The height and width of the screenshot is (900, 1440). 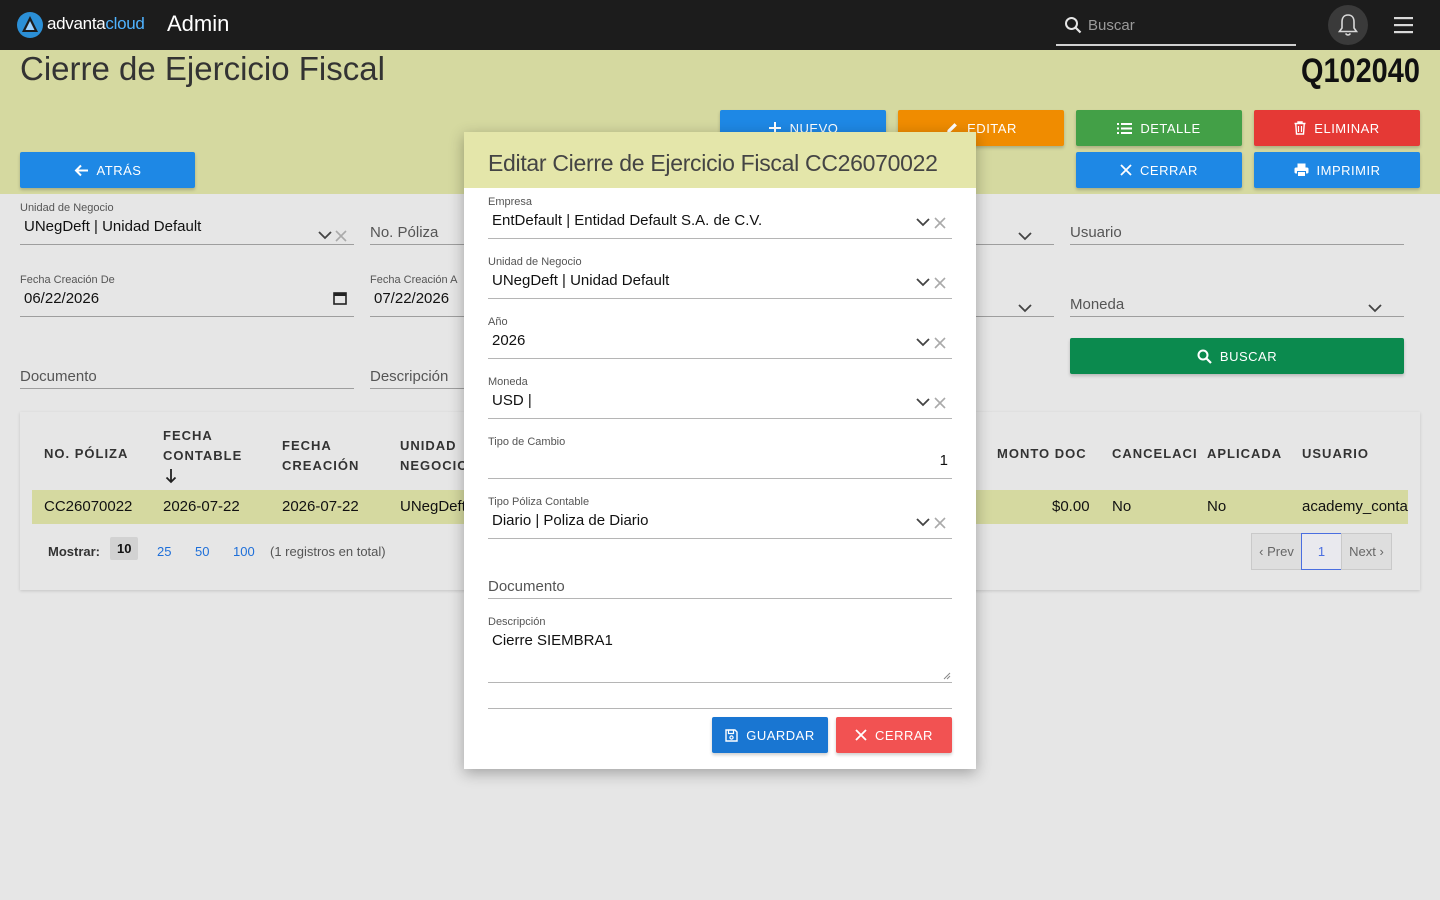 I want to click on next-page-button: Next ›, so click(x=1366, y=551).